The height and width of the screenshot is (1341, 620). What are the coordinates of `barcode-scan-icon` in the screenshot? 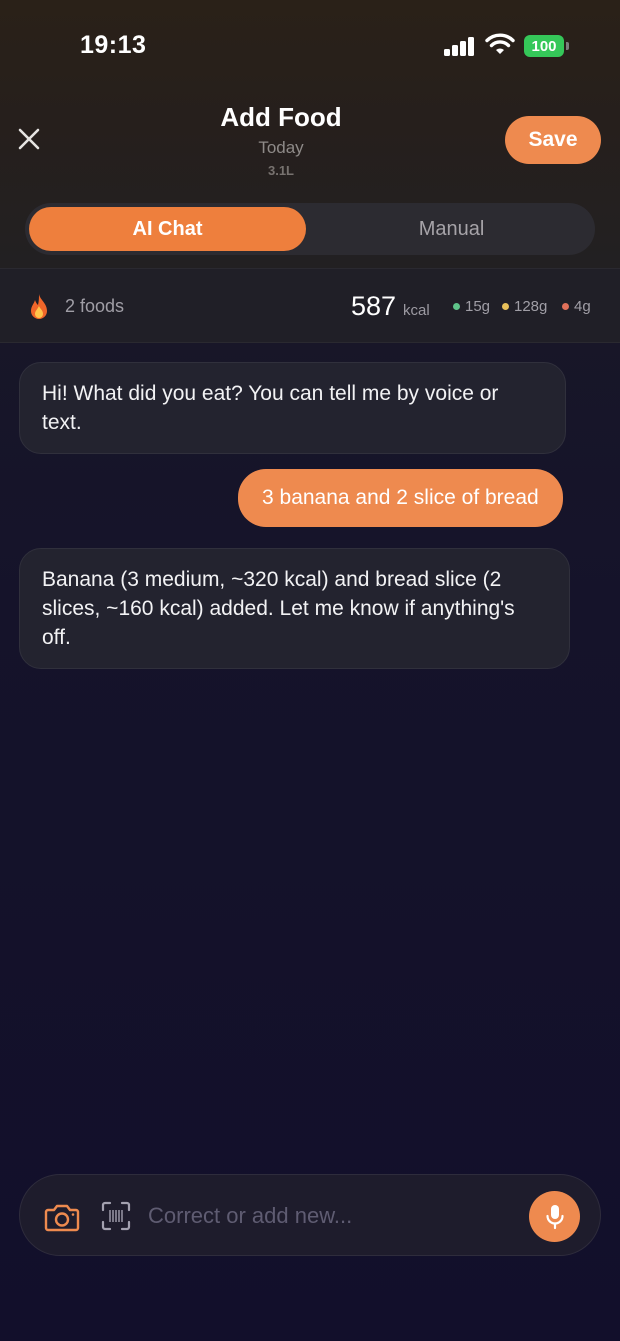 It's located at (116, 1216).